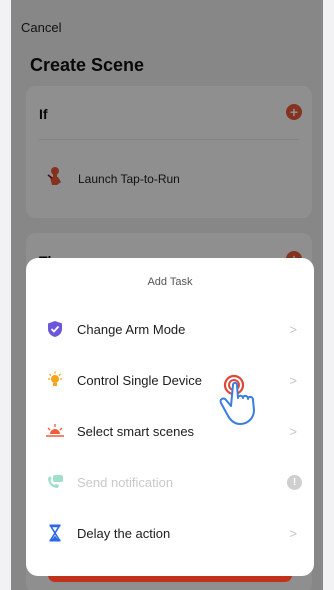 This screenshot has width=334, height=590. I want to click on task-delay-the-action: Delay the action >, so click(170, 533).